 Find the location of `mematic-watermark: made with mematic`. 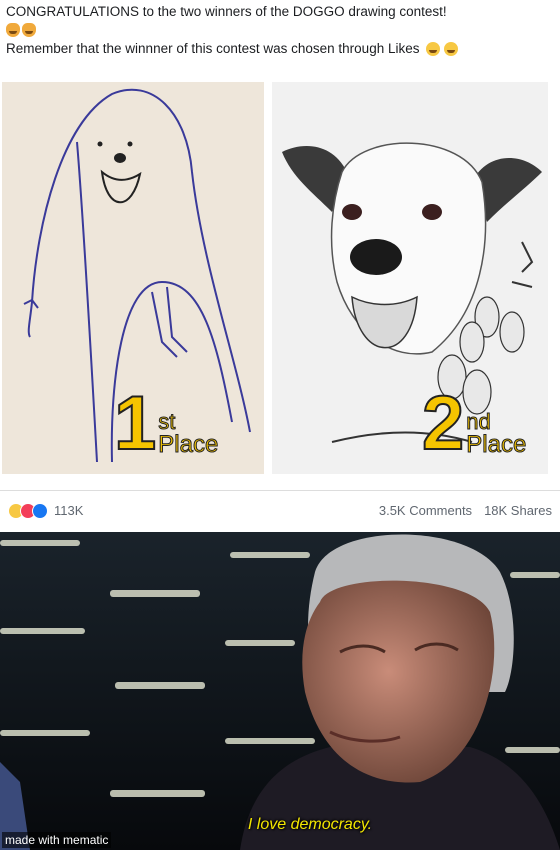

mematic-watermark: made with mematic is located at coordinates (57, 840).